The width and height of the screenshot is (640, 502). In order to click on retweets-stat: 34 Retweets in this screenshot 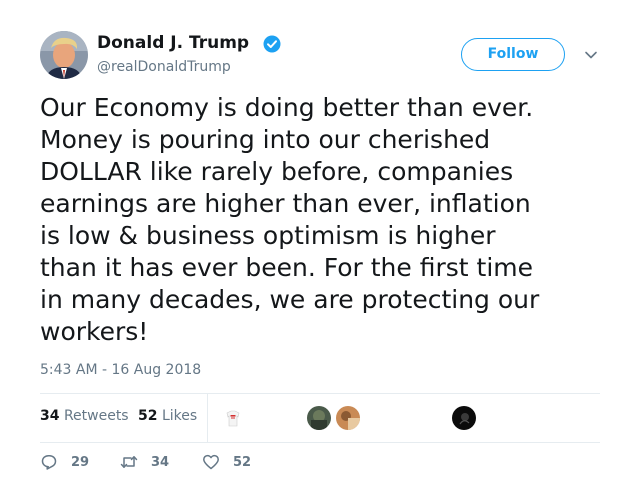, I will do `click(84, 416)`.